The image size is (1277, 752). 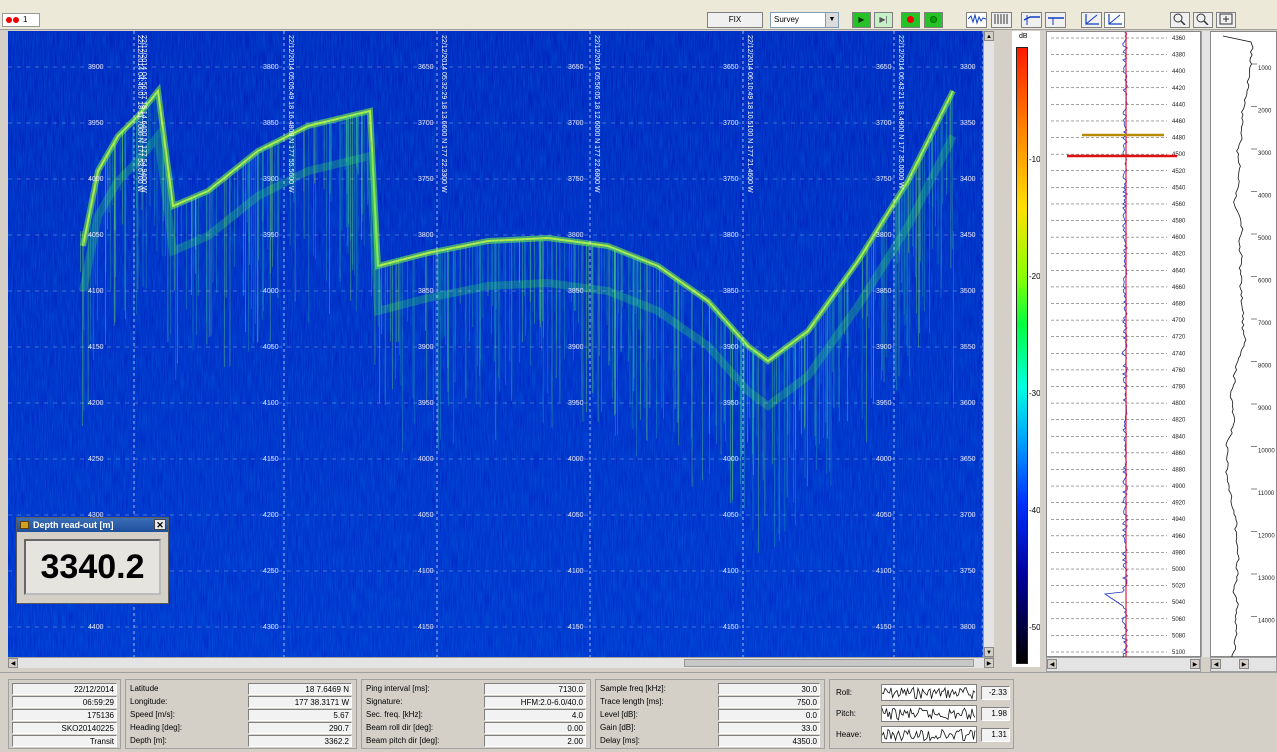 What do you see at coordinates (1265, 197) in the screenshot?
I see `profile-tick-label: 4000` at bounding box center [1265, 197].